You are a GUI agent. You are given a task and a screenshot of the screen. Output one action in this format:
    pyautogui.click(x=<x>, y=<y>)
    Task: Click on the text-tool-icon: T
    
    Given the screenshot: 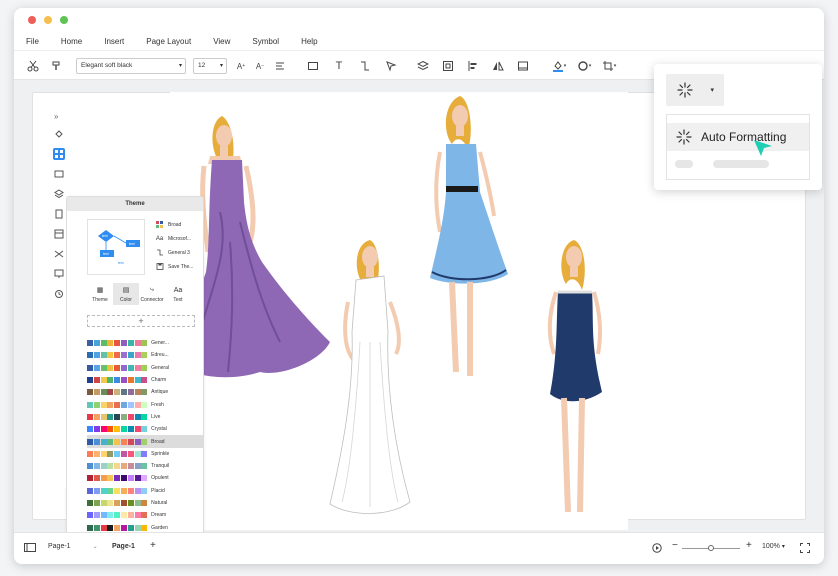 What is the action you would take?
    pyautogui.click(x=339, y=66)
    